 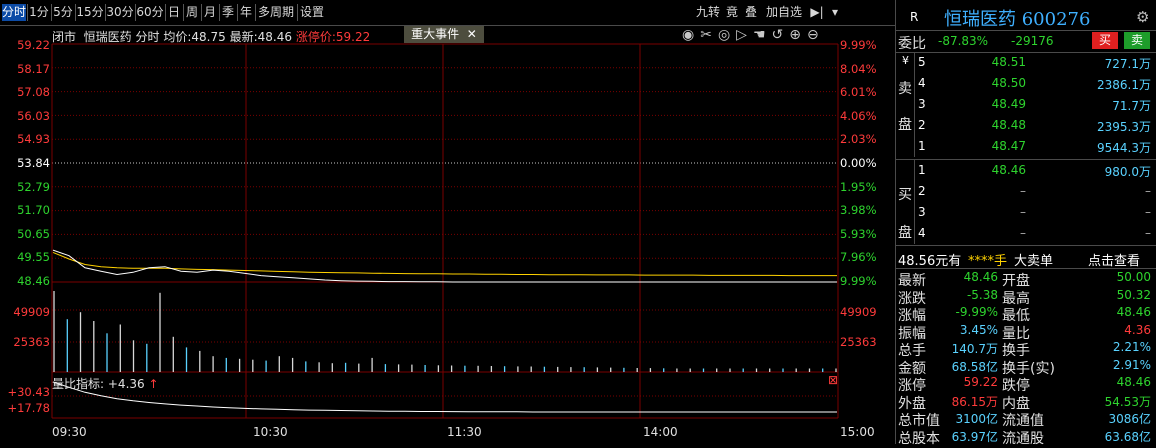 I want to click on percent-tick-label: 4.06%, so click(x=858, y=115).